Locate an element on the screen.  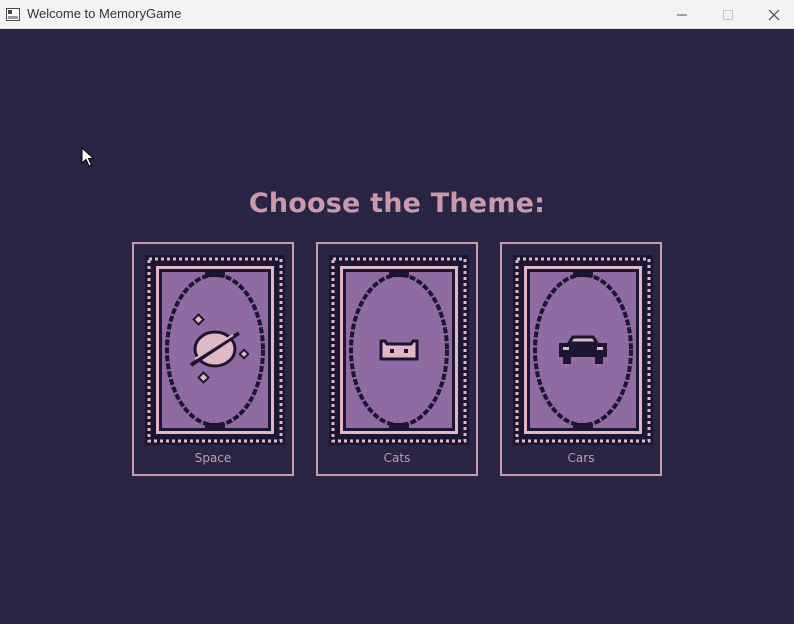
window-title: Welcome to MemoryGame is located at coordinates (104, 13).